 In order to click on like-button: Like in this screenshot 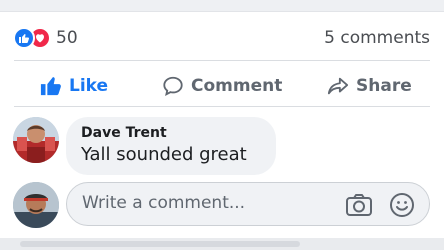, I will do `click(74, 86)`.